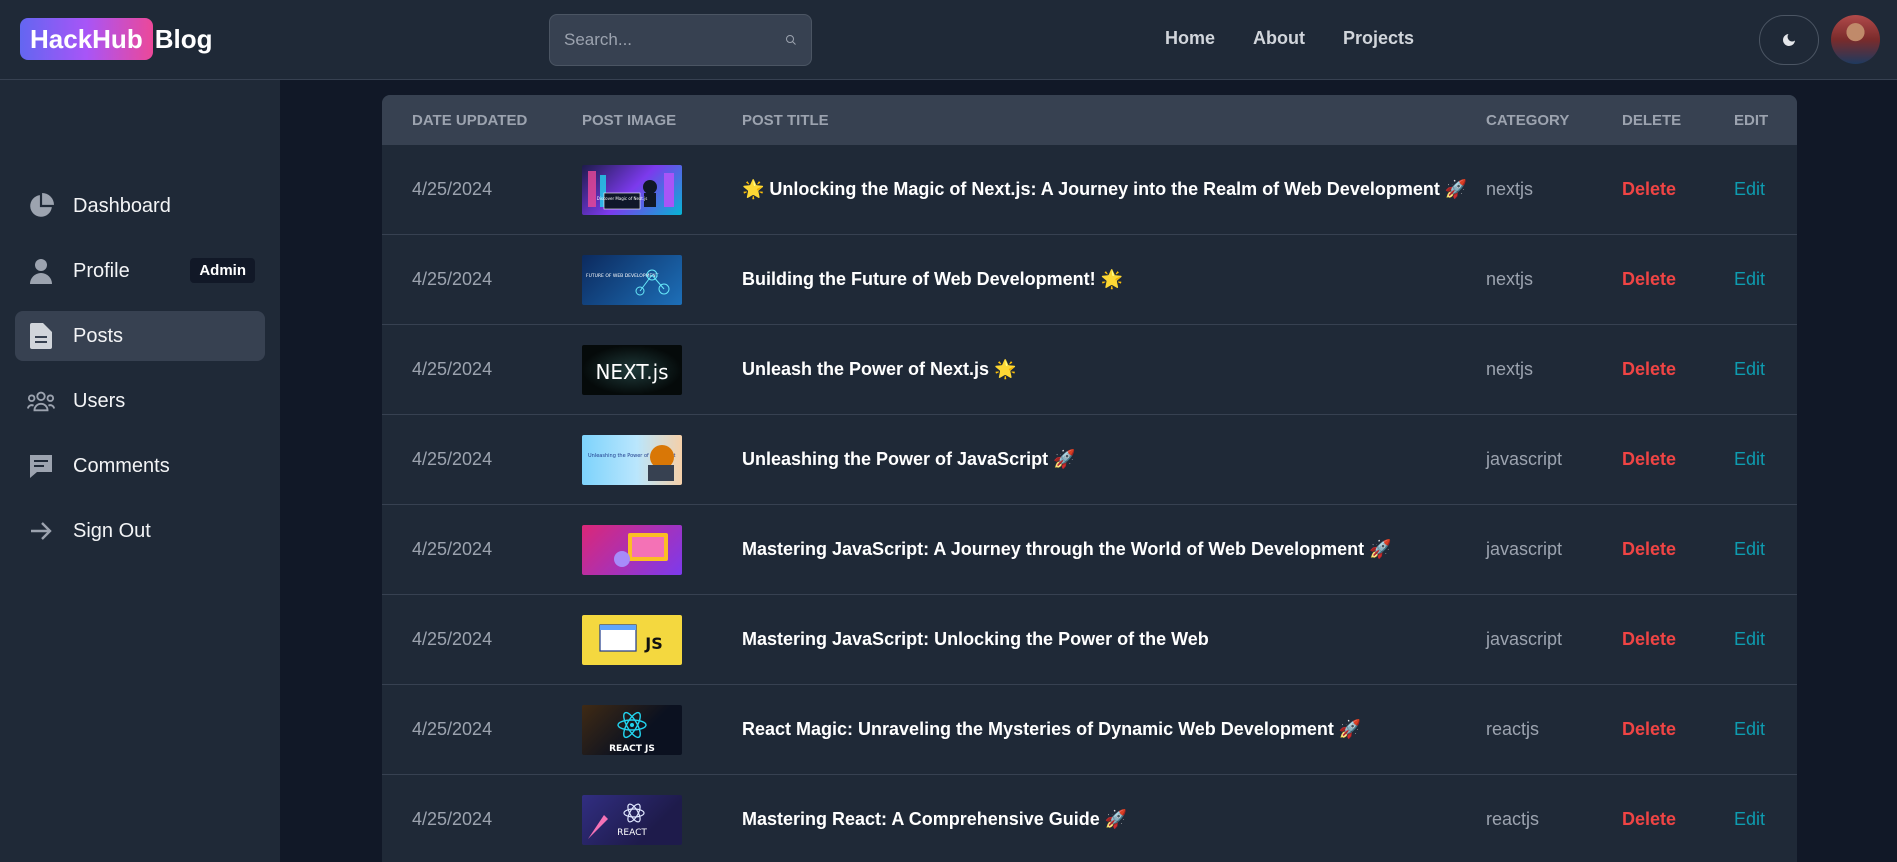  What do you see at coordinates (140, 336) in the screenshot?
I see `sidebar-item-posts: Posts` at bounding box center [140, 336].